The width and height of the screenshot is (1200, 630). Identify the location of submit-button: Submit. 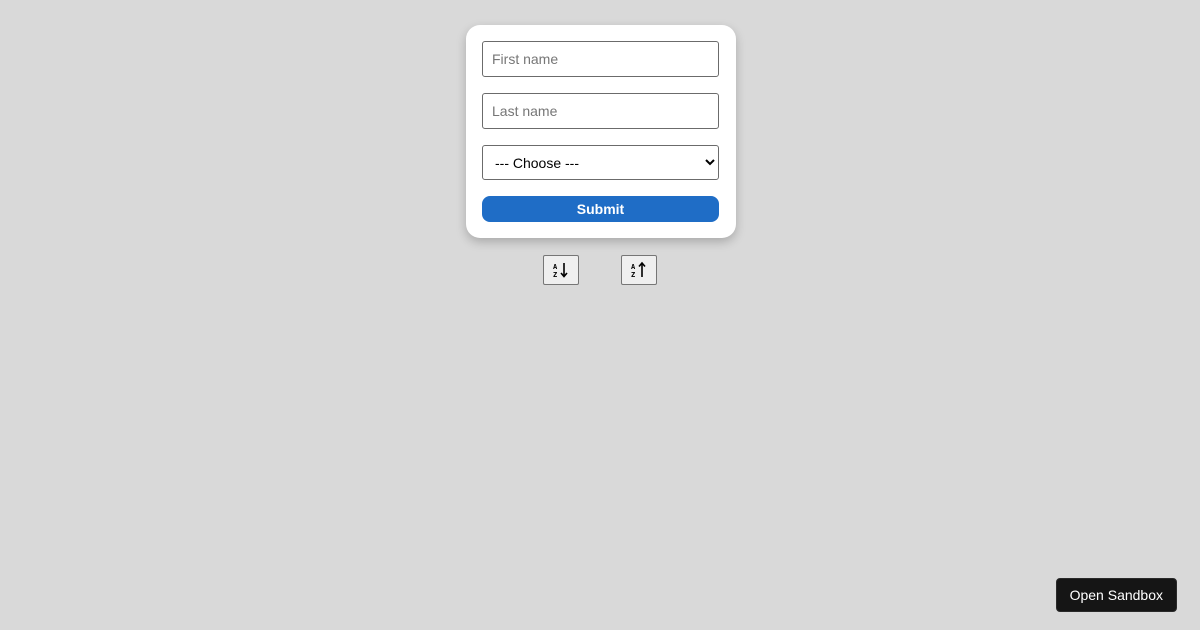
(600, 209).